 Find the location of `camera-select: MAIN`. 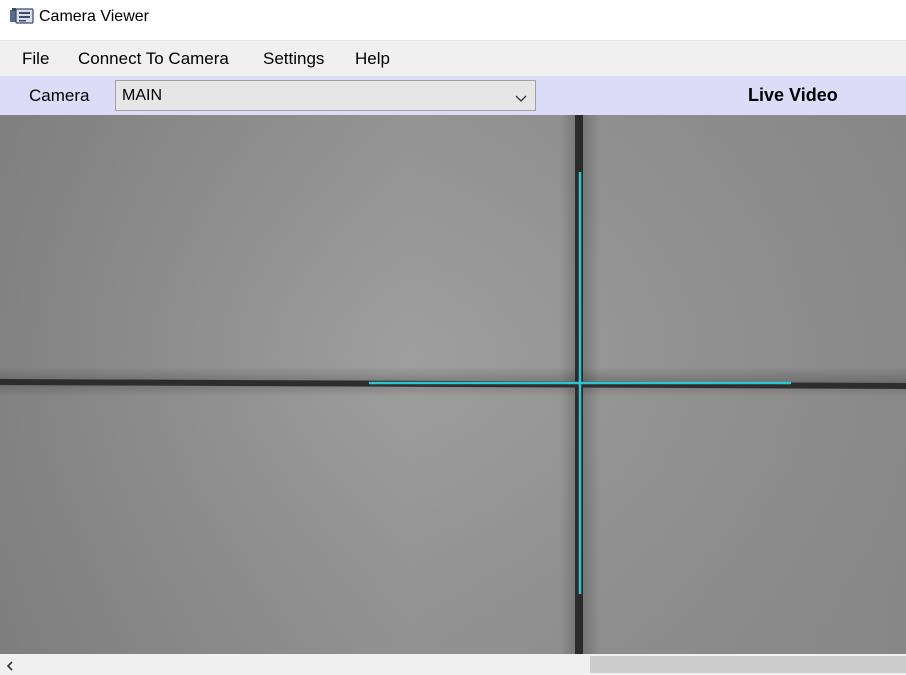

camera-select: MAIN is located at coordinates (325, 95).